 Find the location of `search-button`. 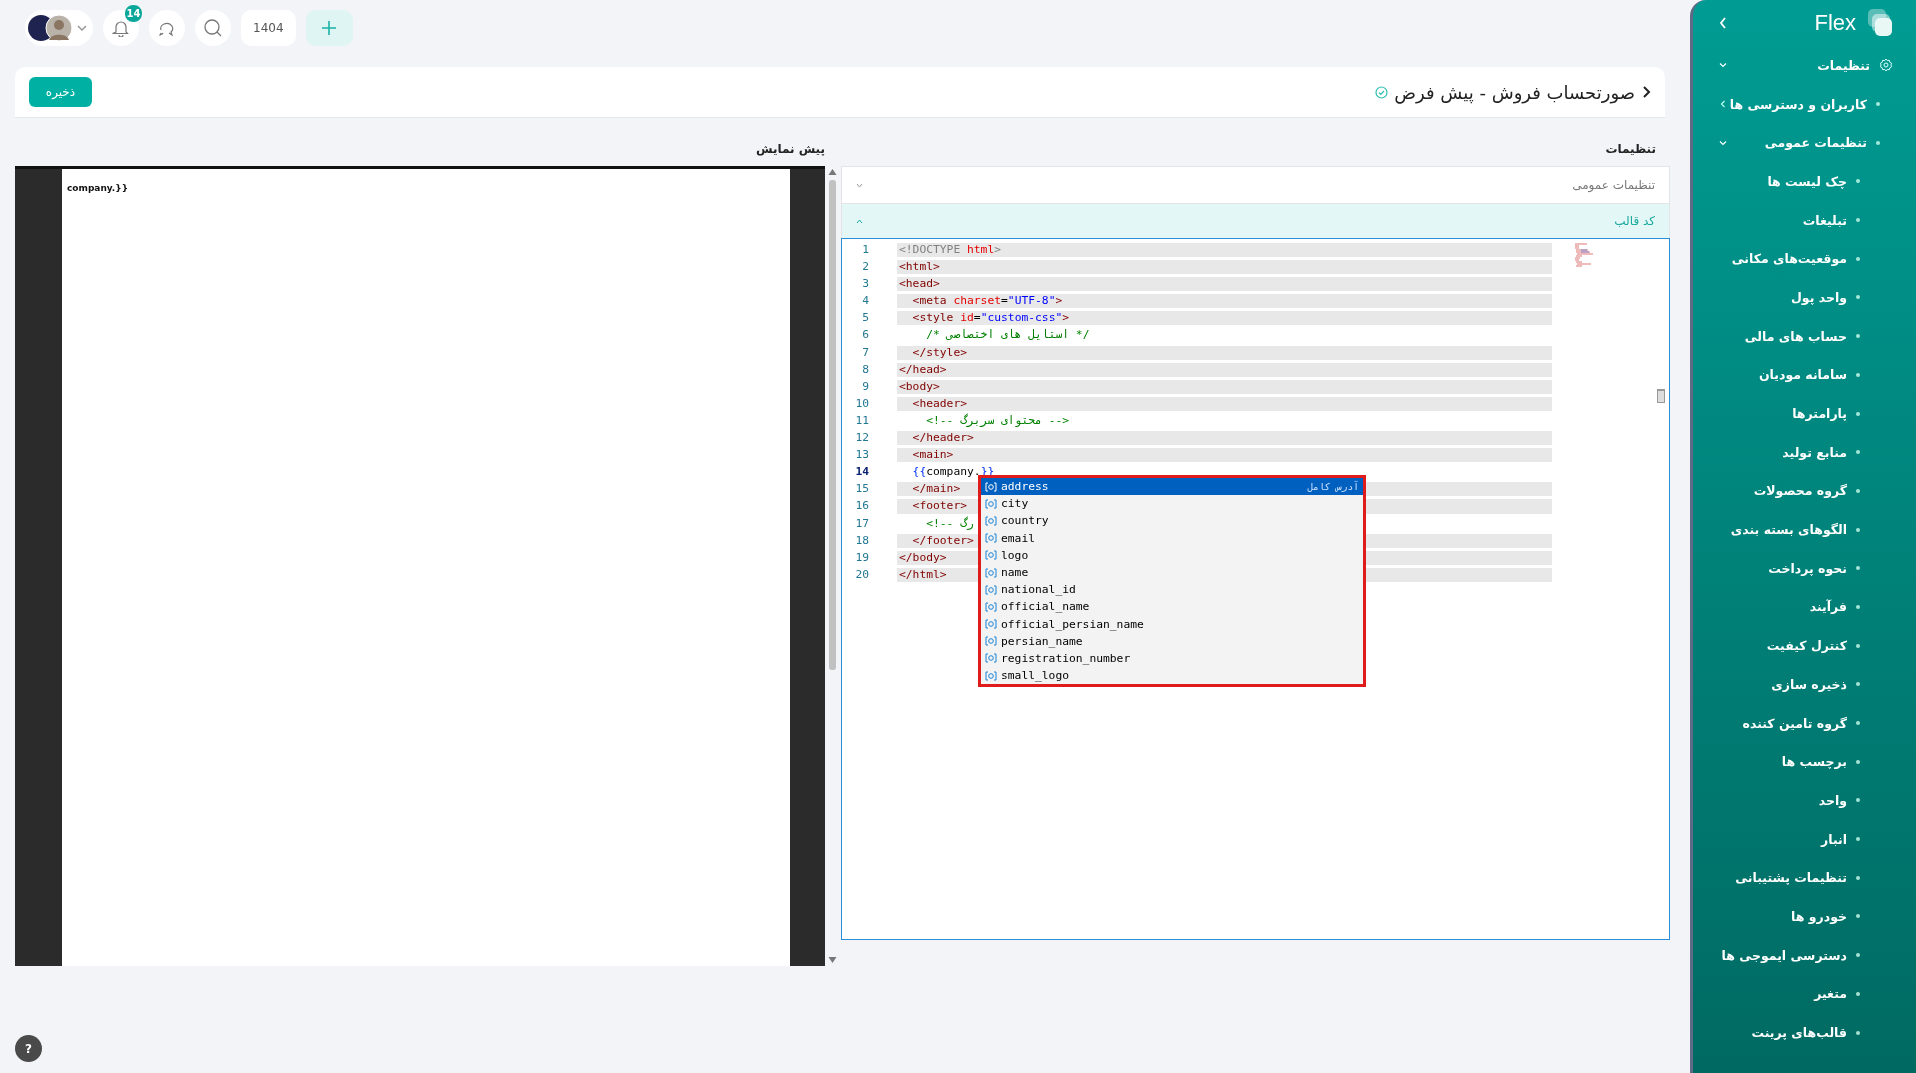

search-button is located at coordinates (213, 28).